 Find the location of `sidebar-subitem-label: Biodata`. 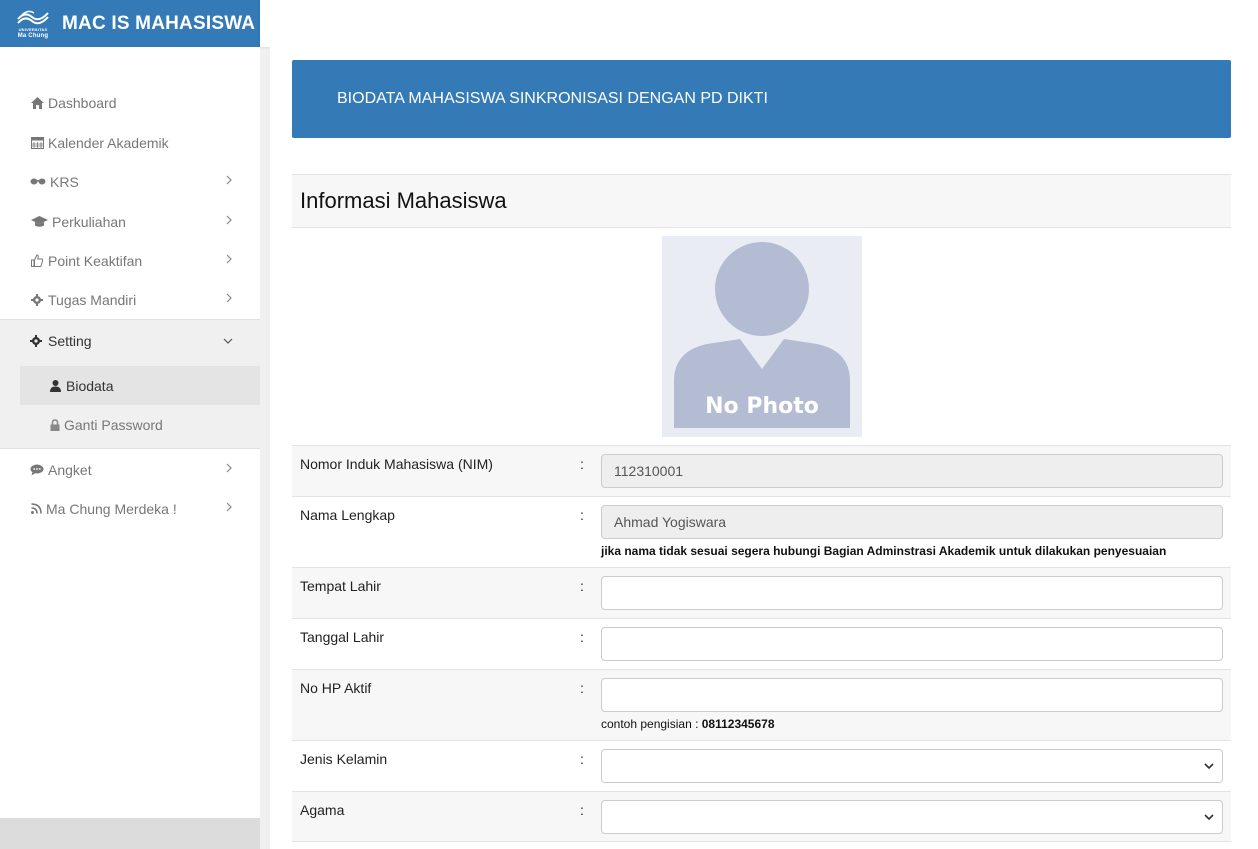

sidebar-subitem-label: Biodata is located at coordinates (90, 385).